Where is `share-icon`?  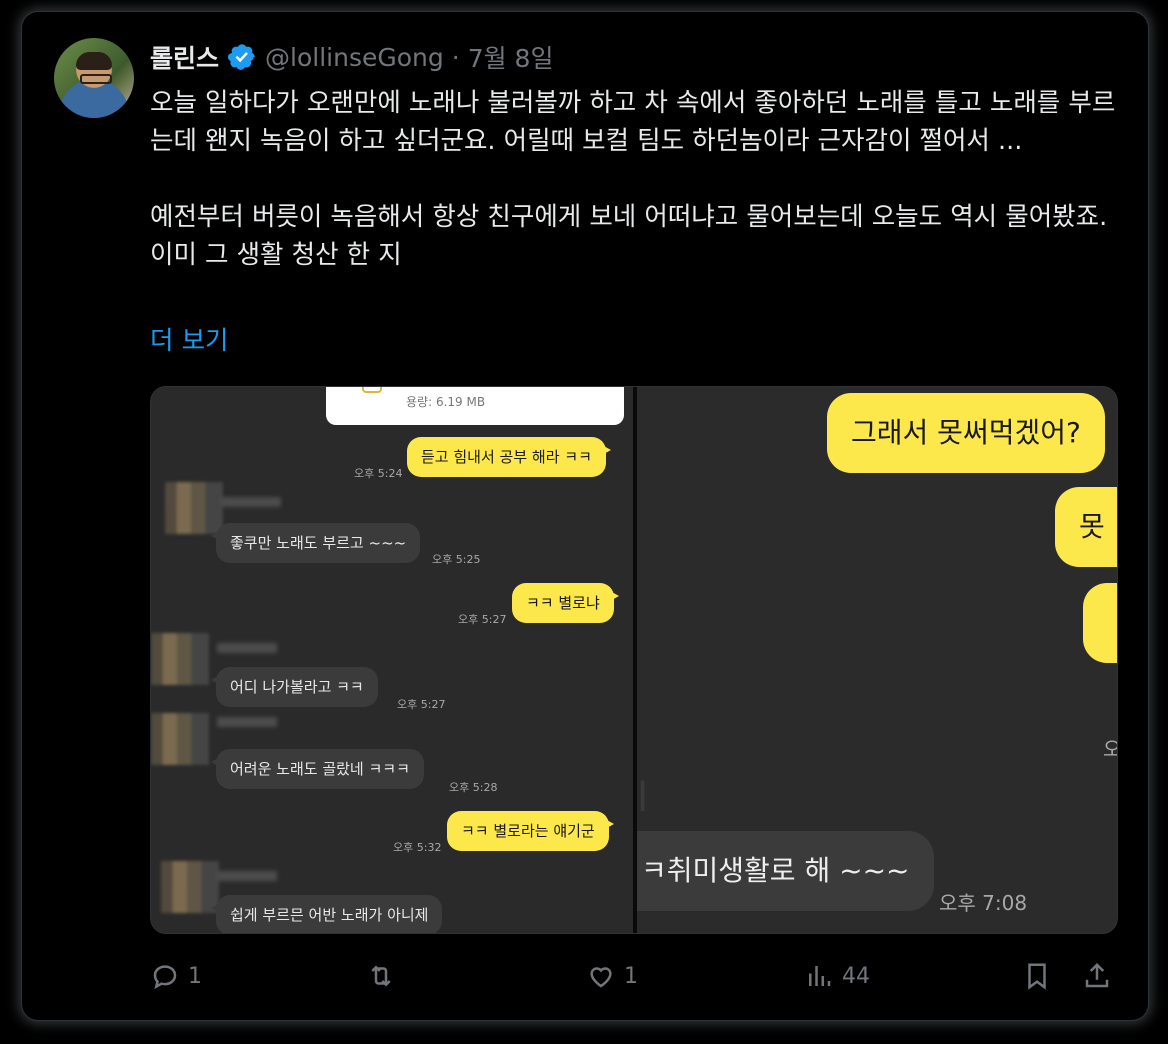 share-icon is located at coordinates (1097, 975).